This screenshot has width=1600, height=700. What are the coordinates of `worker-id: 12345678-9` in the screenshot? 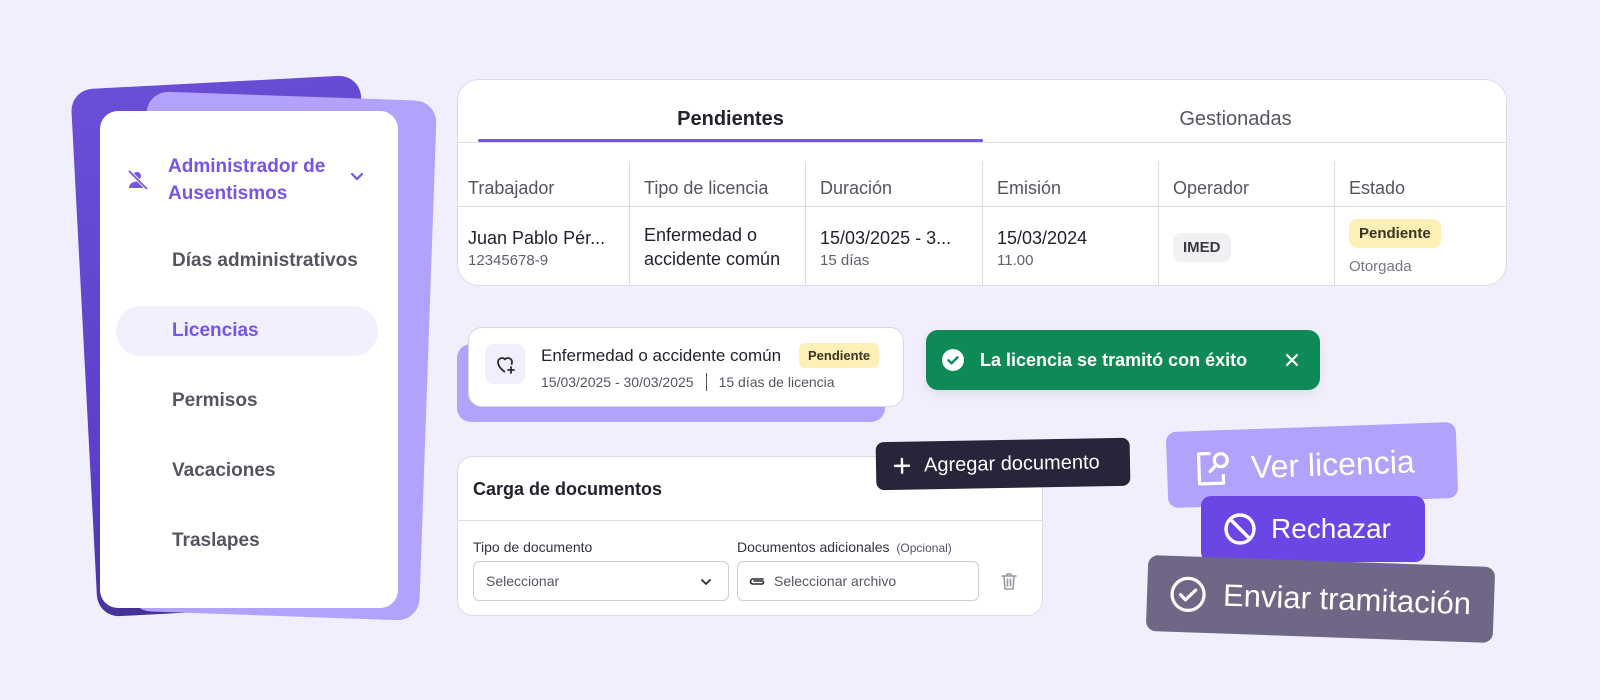 It's located at (508, 260).